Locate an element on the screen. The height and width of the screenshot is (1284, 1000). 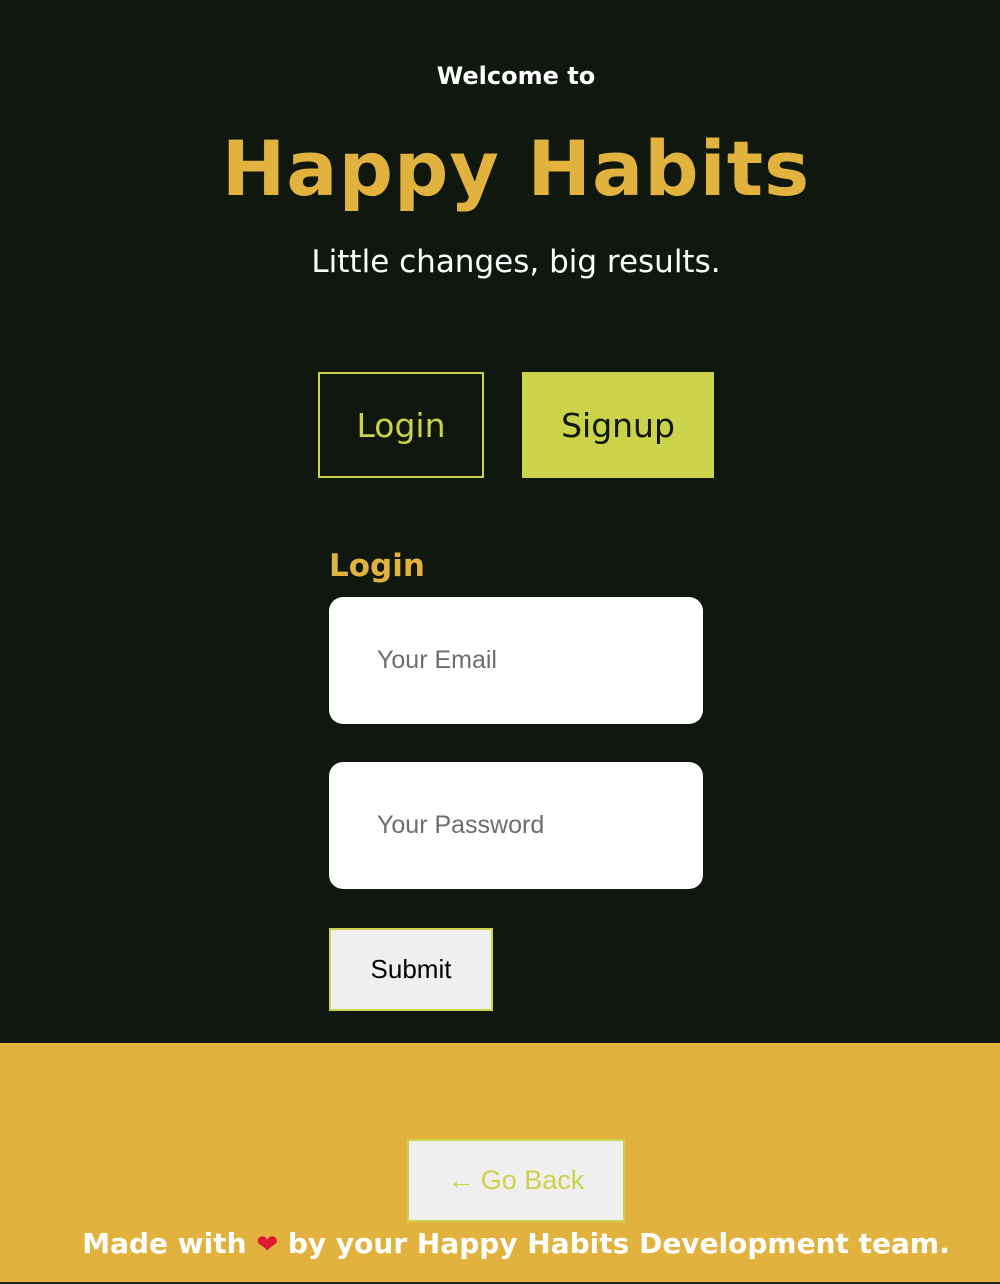
tagline: Little changes, big results. is located at coordinates (516, 262).